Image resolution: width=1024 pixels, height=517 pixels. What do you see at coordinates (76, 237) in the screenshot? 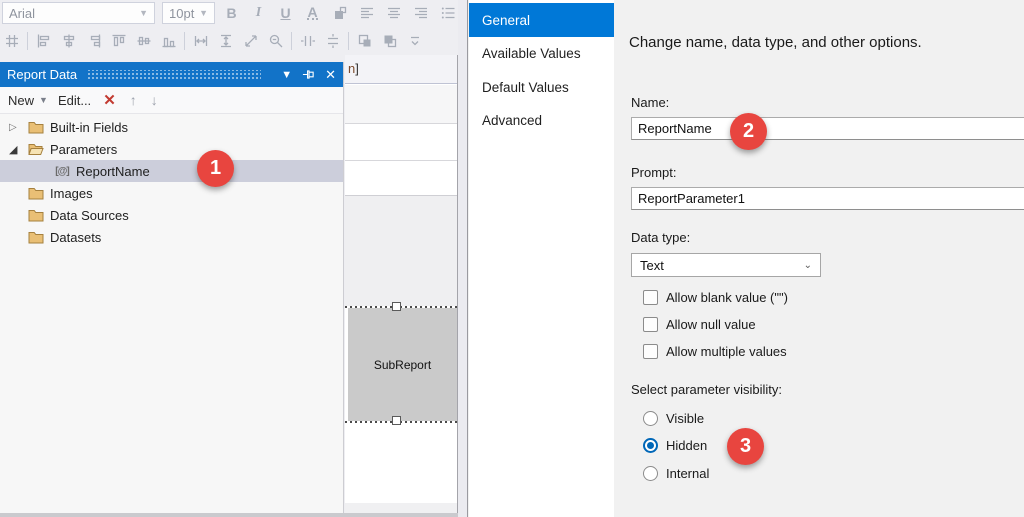
I see `tree-item-label: Datasets` at bounding box center [76, 237].